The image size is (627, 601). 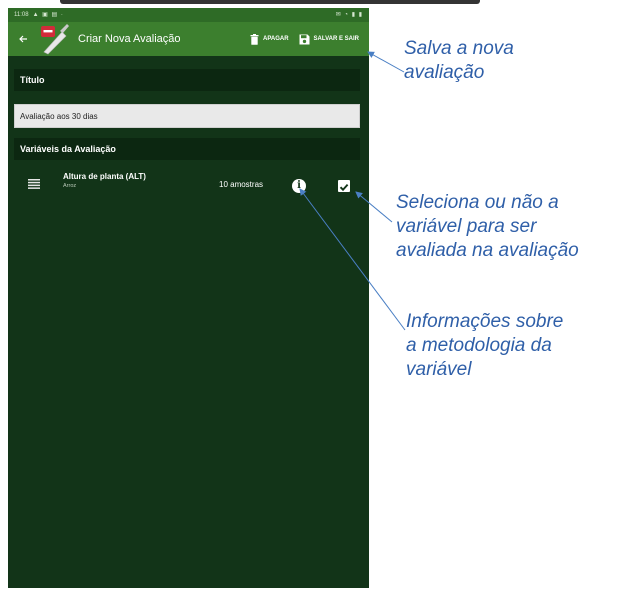 I want to click on annotation-save: Salva a nova avaliação, so click(x=459, y=61).